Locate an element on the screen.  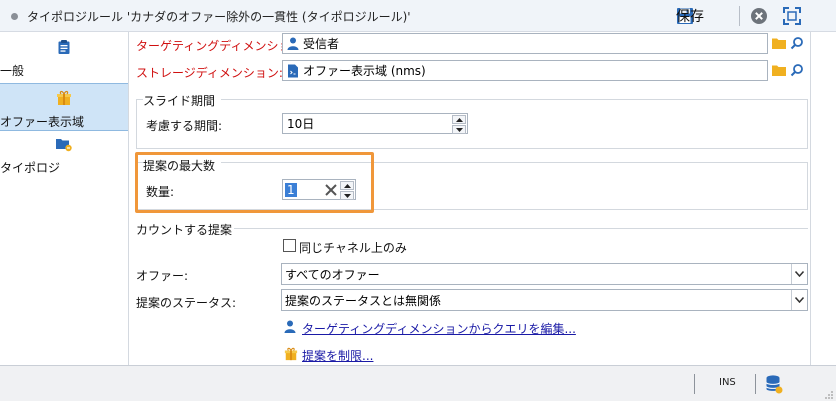
window-title: タイポロジルール 'カナダのオファー除外の一貫性 (タイポロジルール)' is located at coordinates (219, 17).